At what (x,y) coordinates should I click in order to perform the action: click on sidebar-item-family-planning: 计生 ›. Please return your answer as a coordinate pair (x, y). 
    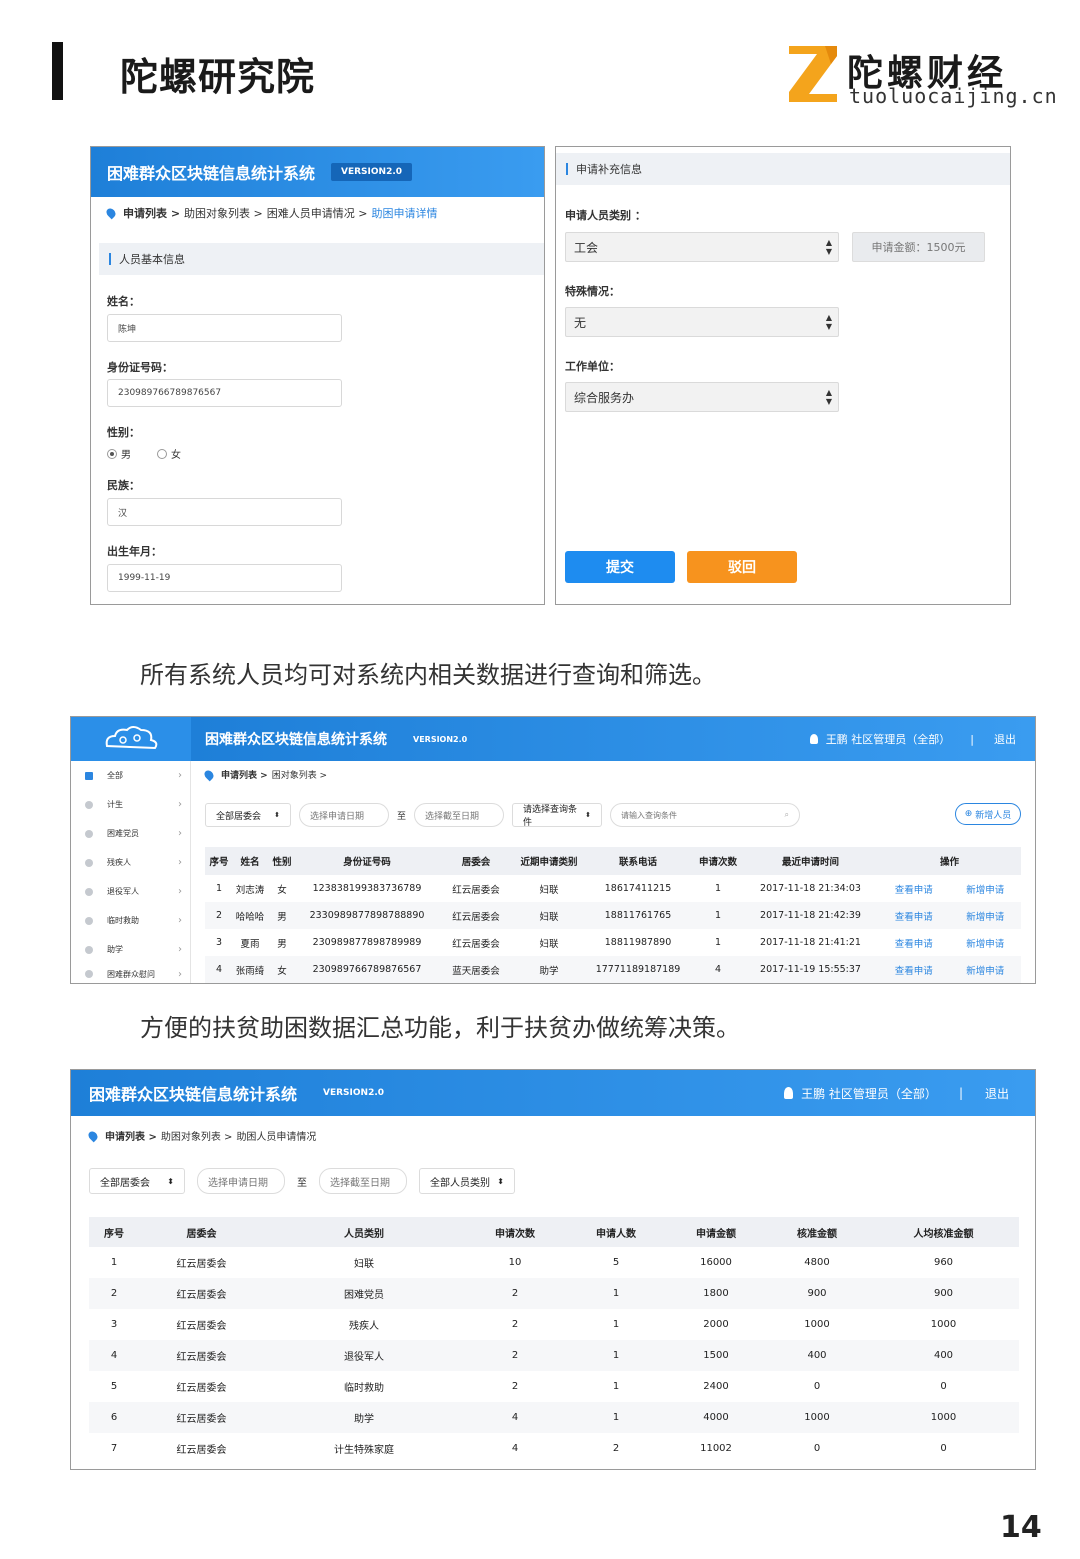
    Looking at the image, I should click on (130, 804).